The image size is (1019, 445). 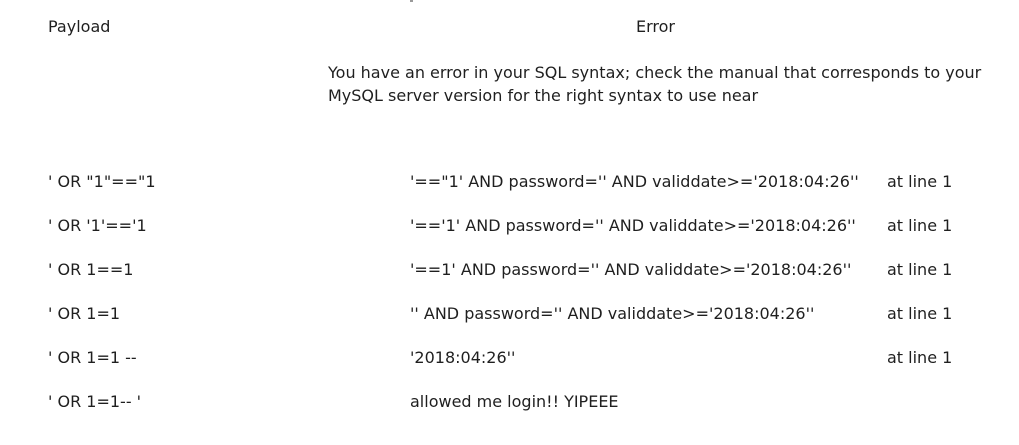 What do you see at coordinates (97, 225) in the screenshot?
I see `payload-cell: ' OR '1'=='1` at bounding box center [97, 225].